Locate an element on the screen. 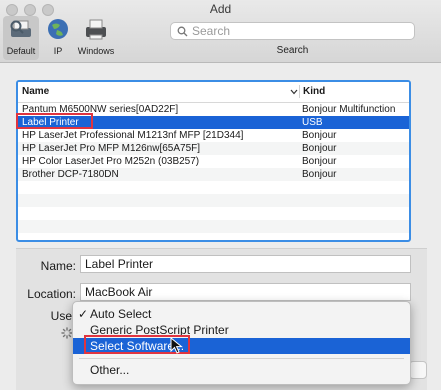  mouse-cursor-icon is located at coordinates (176, 345).